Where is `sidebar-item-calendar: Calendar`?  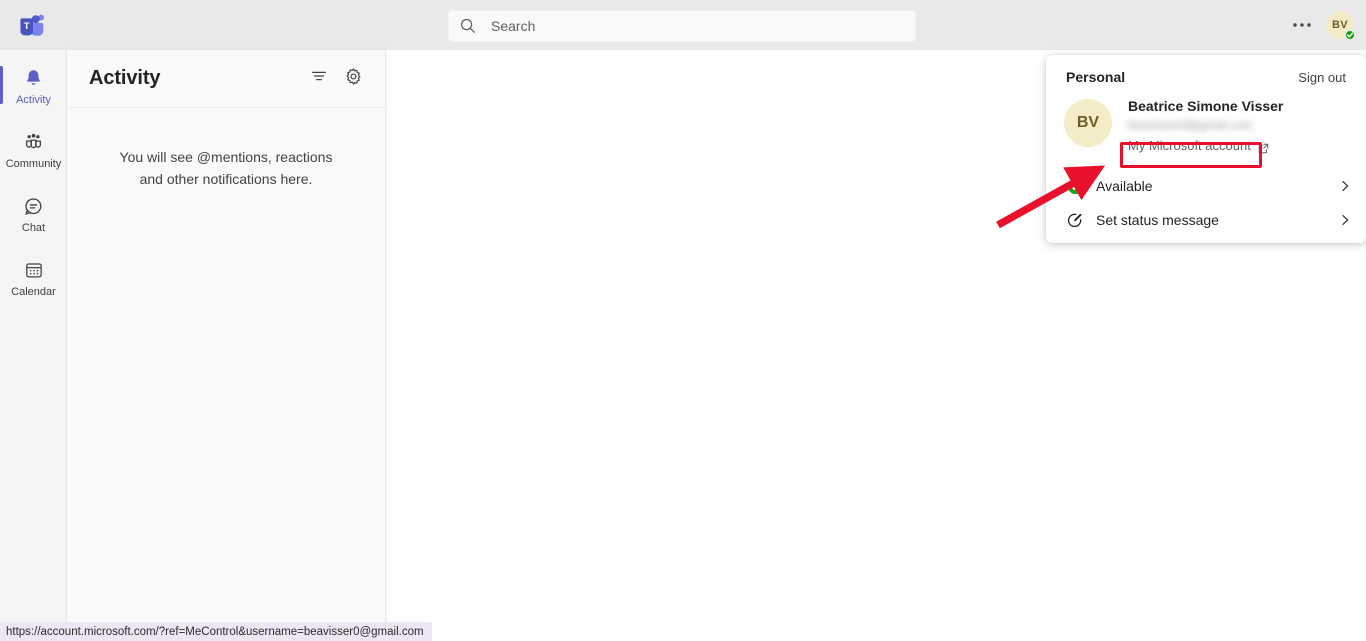
sidebar-item-calendar: Calendar is located at coordinates (33, 278).